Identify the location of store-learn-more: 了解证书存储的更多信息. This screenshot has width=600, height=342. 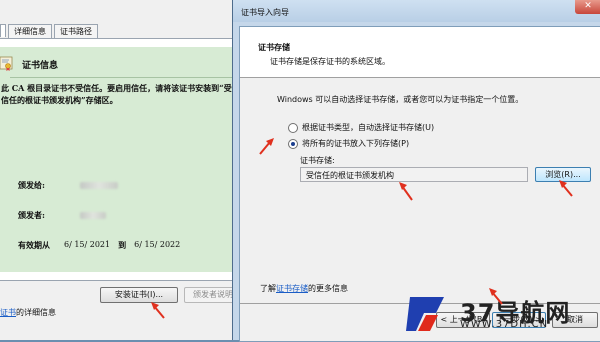
(304, 288).